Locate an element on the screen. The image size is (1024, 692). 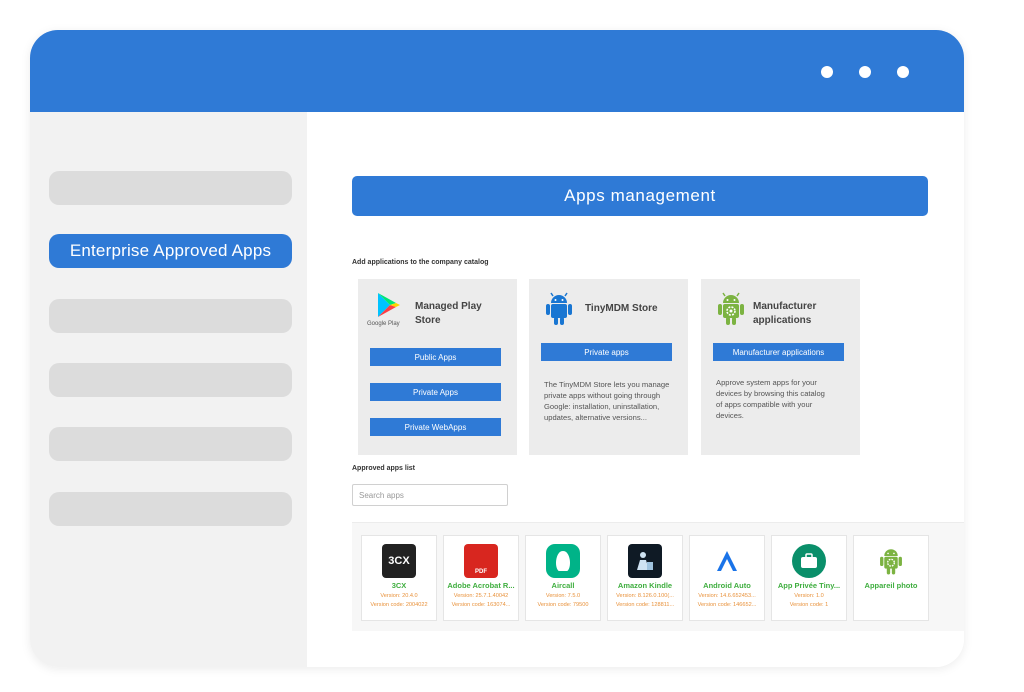
android-auto-icon is located at coordinates (727, 561).